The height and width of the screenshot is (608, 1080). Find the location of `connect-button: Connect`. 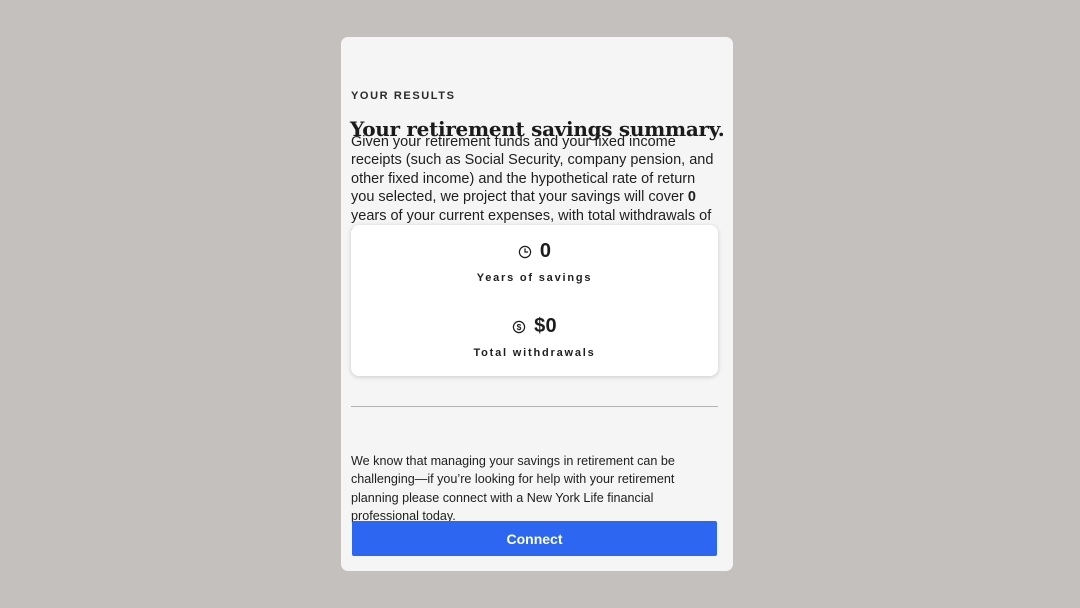

connect-button: Connect is located at coordinates (534, 538).